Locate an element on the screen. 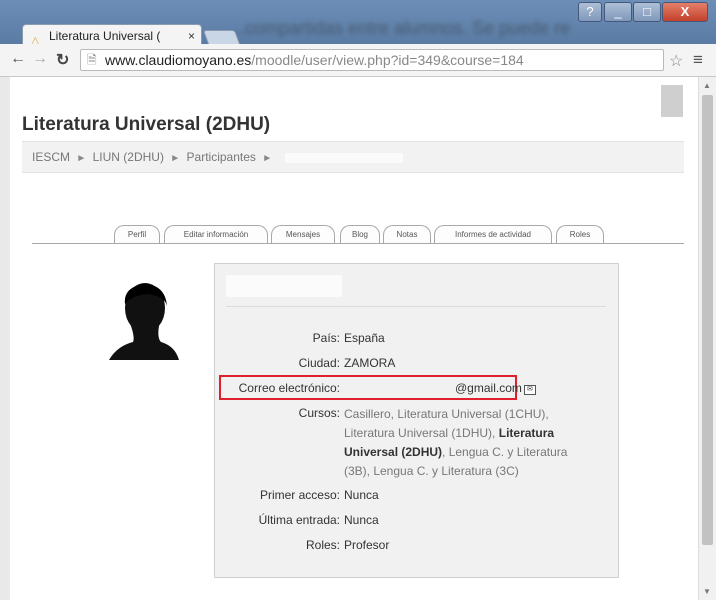  help-button: ? is located at coordinates (590, 12).